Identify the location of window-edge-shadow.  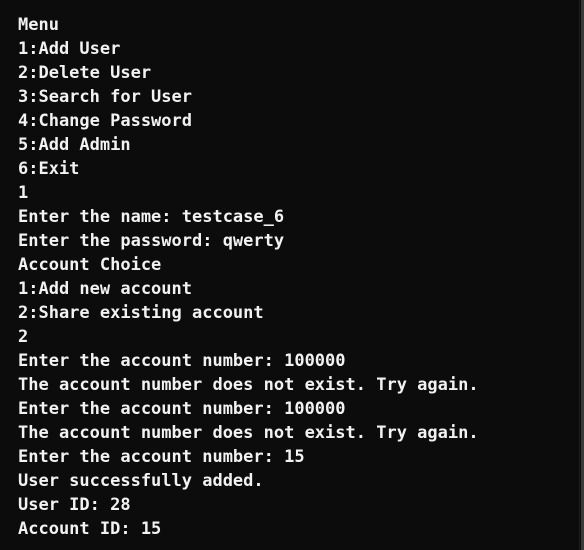
(579, 275).